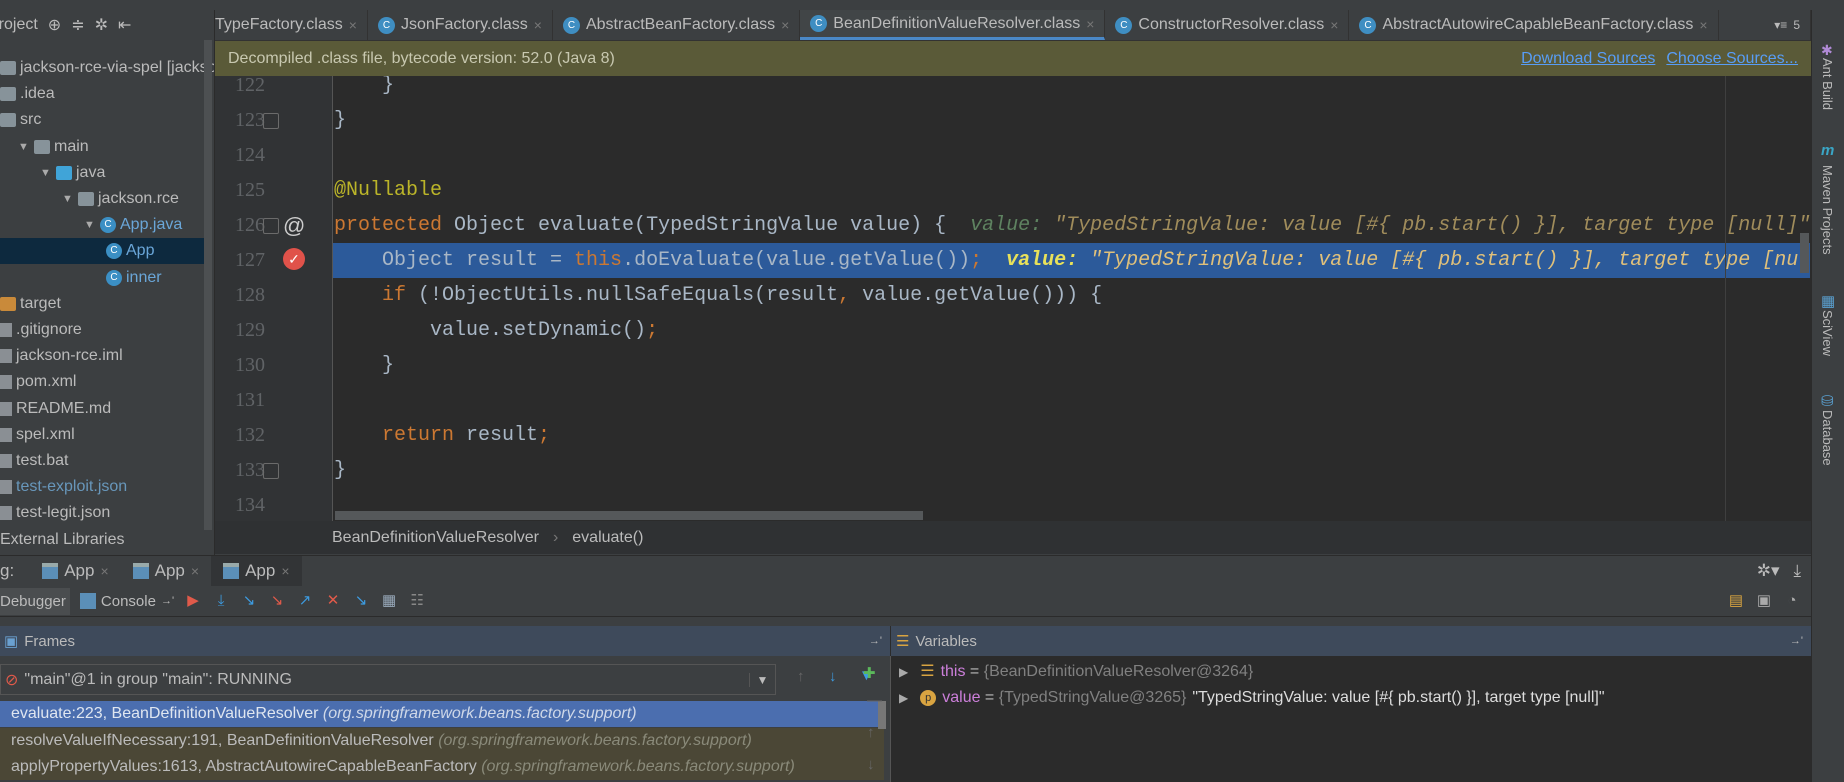 The image size is (1844, 782). I want to click on tree-item: test-exploit.json, so click(63, 487).